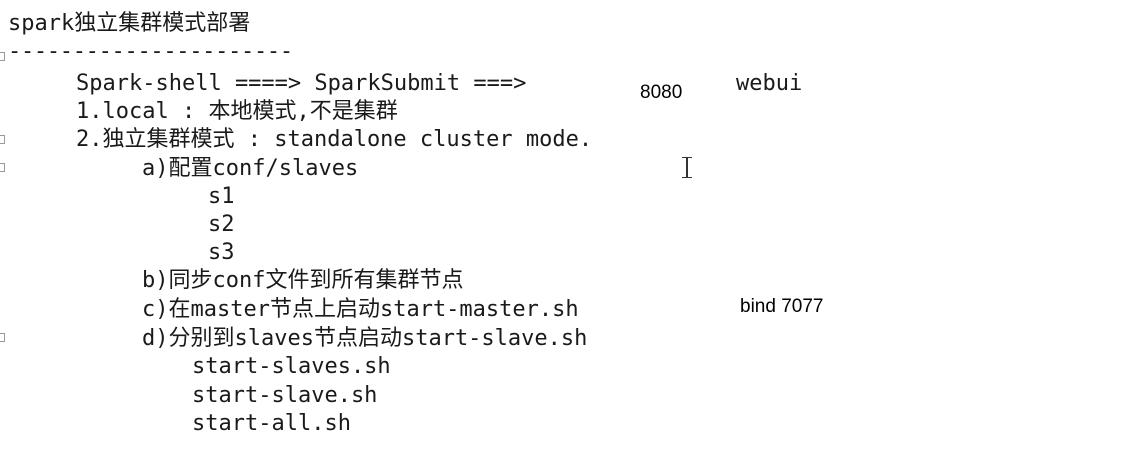 Image resolution: width=1141 pixels, height=476 pixels. I want to click on script-start-slaves: start-slaves.sh, so click(291, 366).